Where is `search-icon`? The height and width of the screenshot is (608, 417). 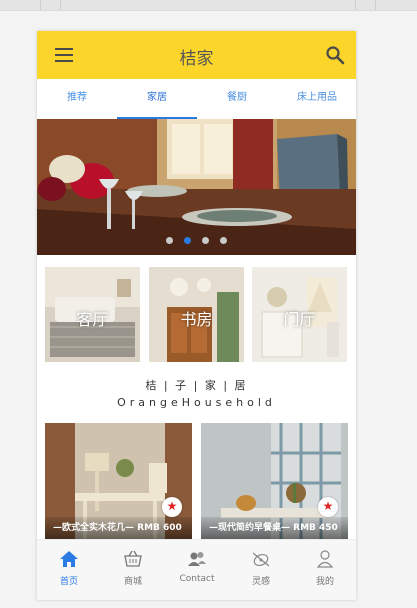 search-icon is located at coordinates (335, 55).